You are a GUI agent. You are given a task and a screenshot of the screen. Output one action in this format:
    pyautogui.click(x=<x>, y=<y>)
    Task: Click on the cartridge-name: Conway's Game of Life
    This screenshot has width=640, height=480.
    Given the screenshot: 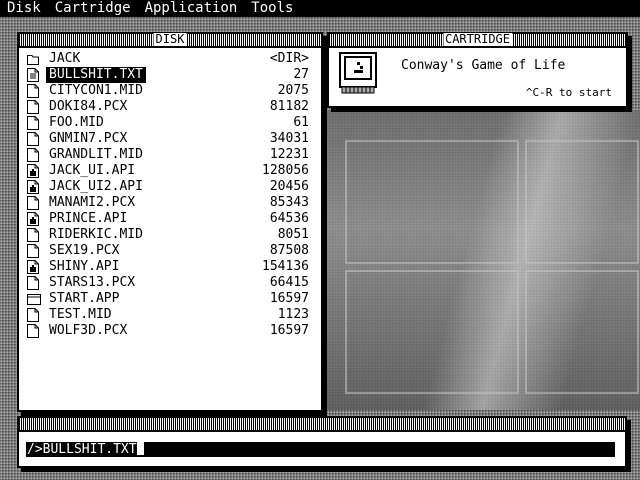 What is the action you would take?
    pyautogui.click(x=483, y=65)
    